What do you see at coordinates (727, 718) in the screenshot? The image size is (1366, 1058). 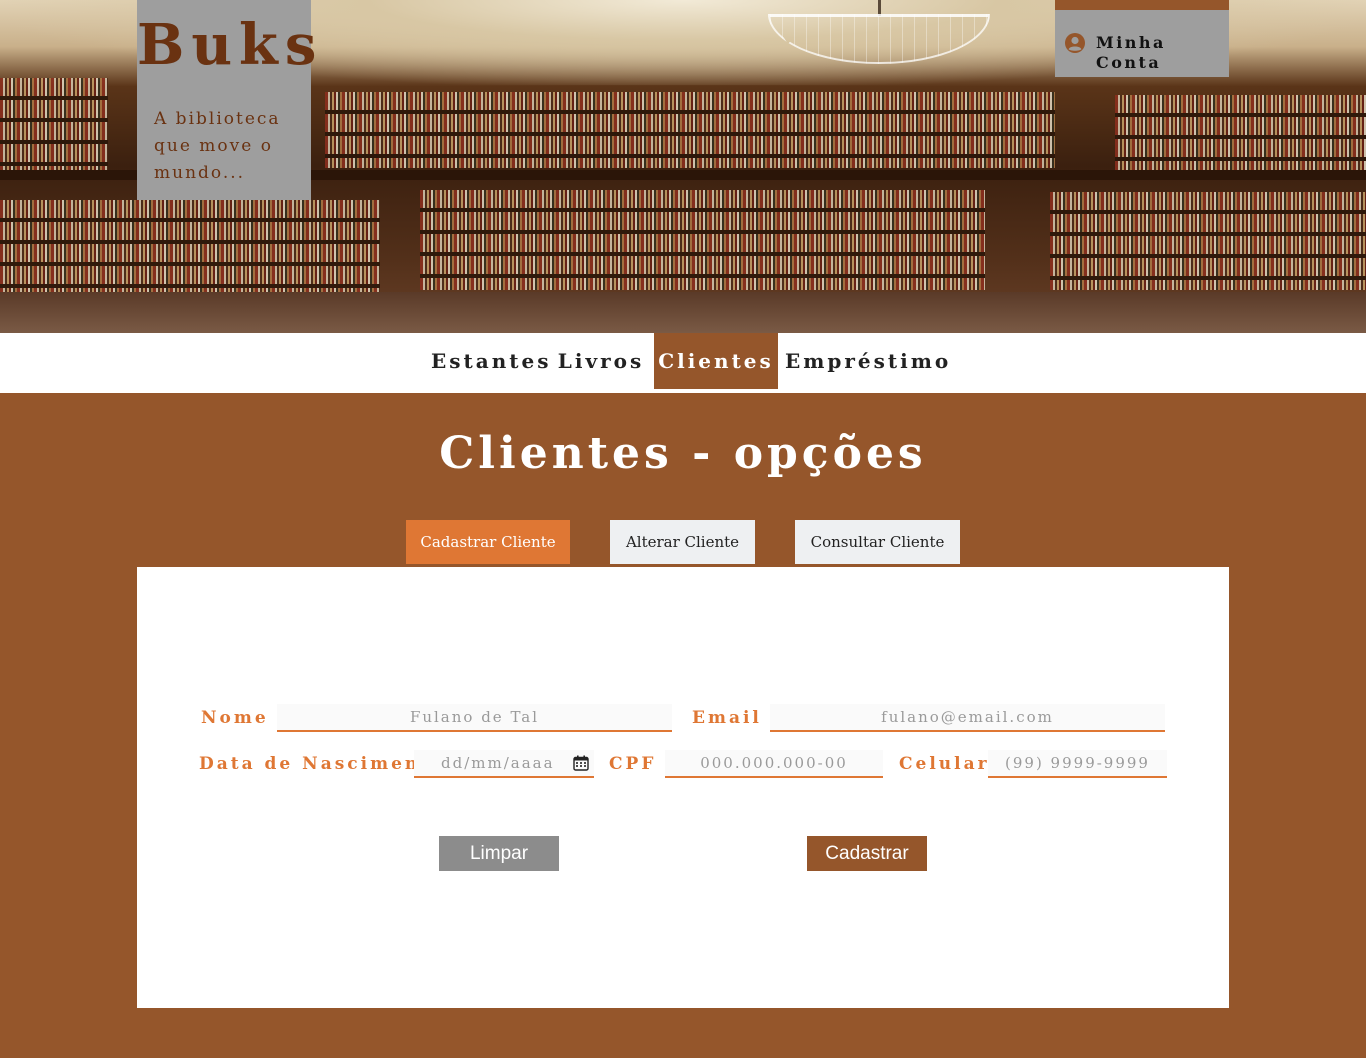 I see `email-label: Email` at bounding box center [727, 718].